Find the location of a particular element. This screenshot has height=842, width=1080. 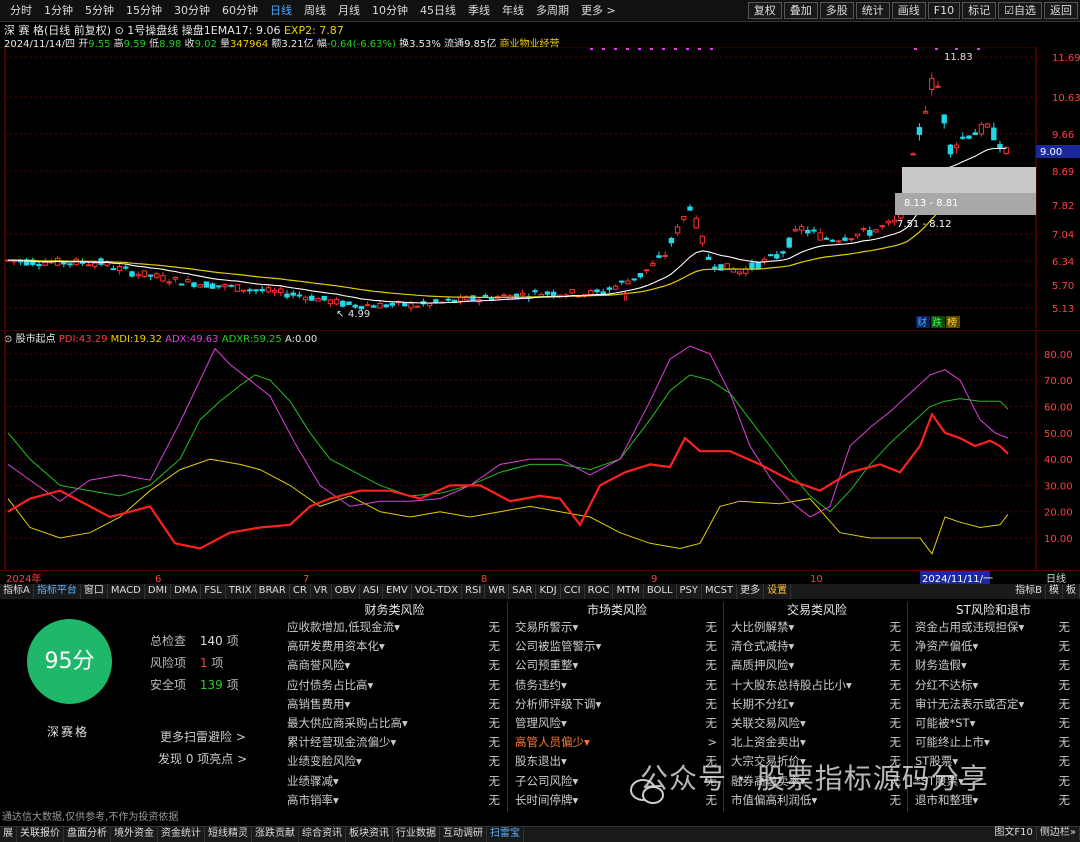

period-tab-14: 更多 > is located at coordinates (598, 10).